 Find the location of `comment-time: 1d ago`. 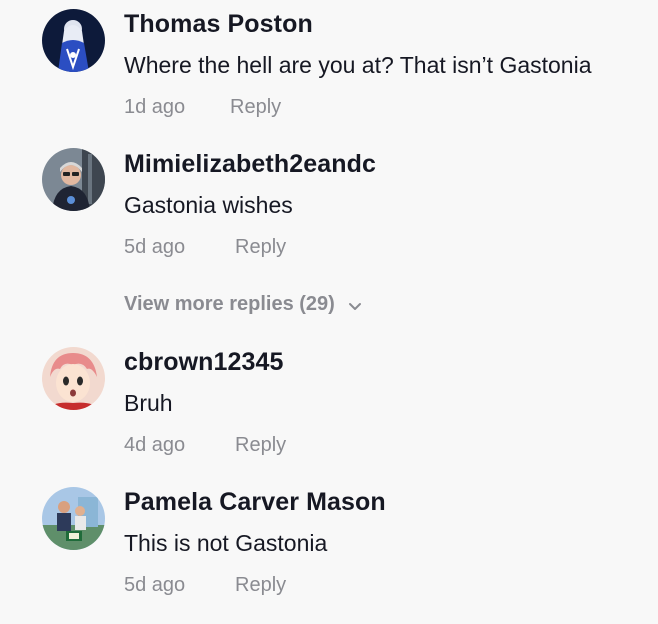

comment-time: 1d ago is located at coordinates (155, 107).